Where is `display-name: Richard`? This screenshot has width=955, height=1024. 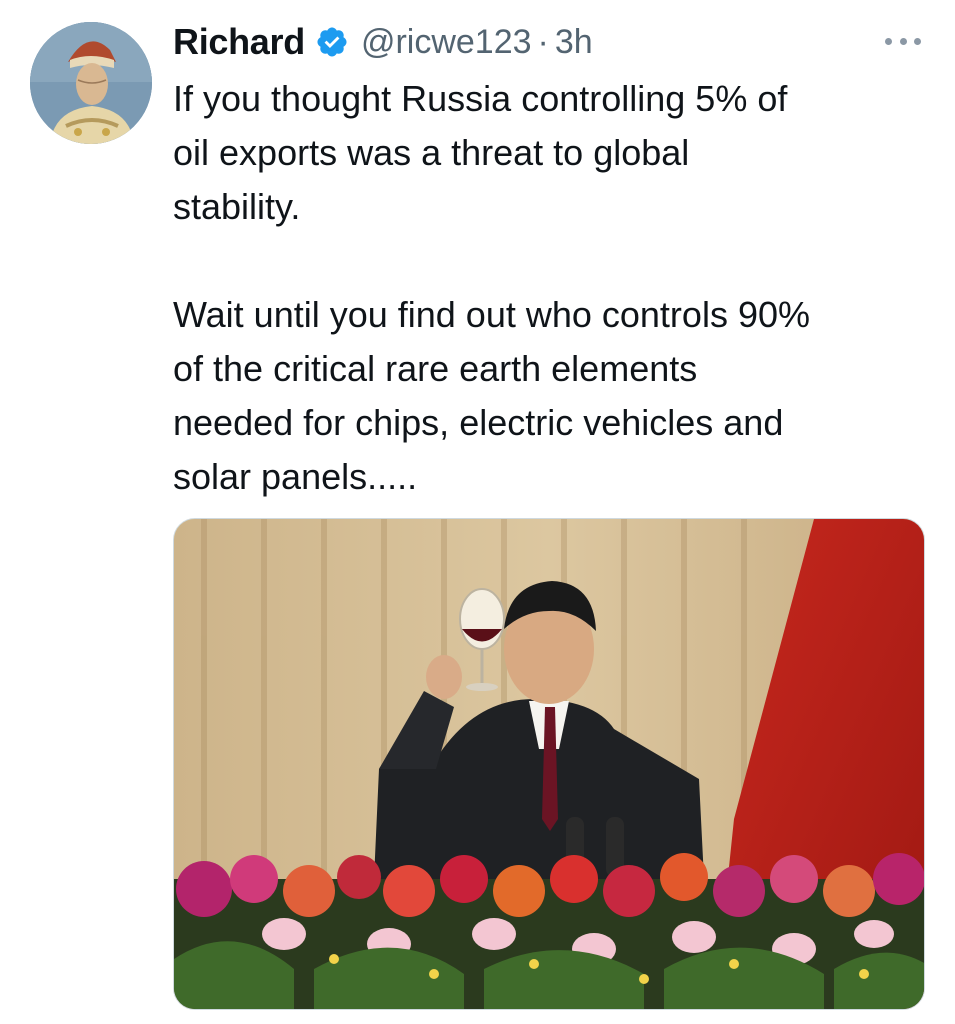
display-name: Richard is located at coordinates (239, 42).